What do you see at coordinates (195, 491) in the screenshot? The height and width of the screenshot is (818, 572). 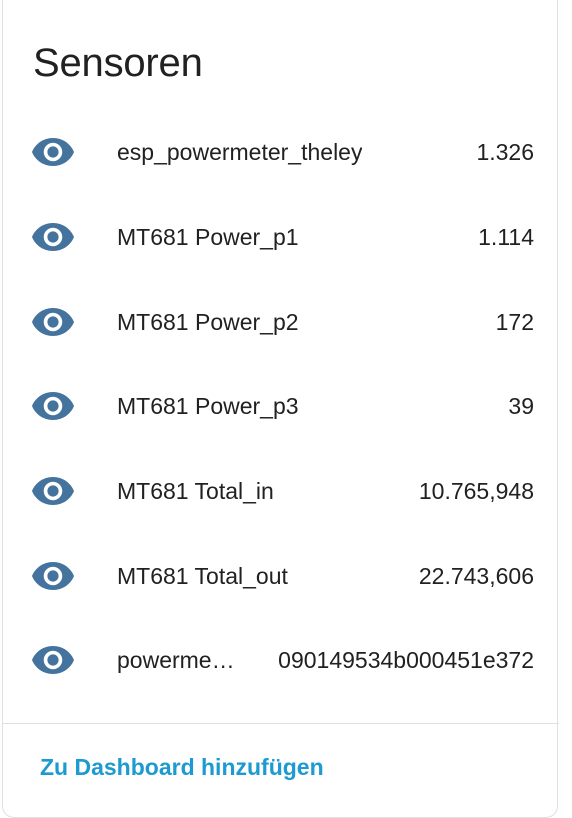 I see `entity-name: MT681 Total_in` at bounding box center [195, 491].